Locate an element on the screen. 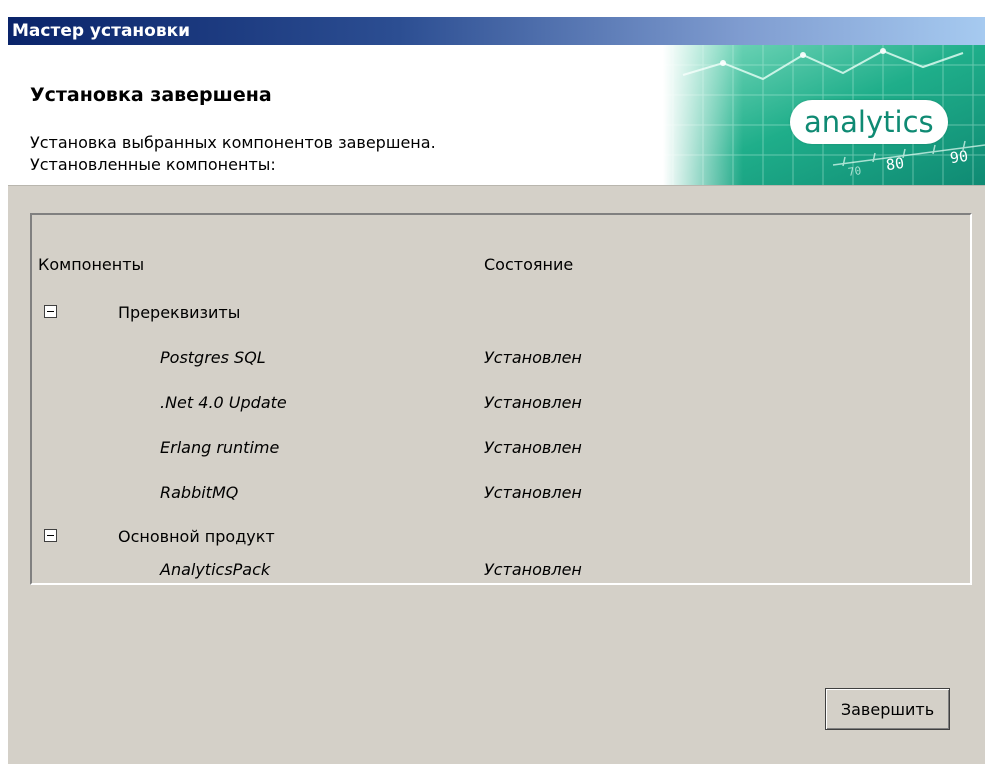 The image size is (985, 764). banner-number-90: 90 is located at coordinates (959, 157).